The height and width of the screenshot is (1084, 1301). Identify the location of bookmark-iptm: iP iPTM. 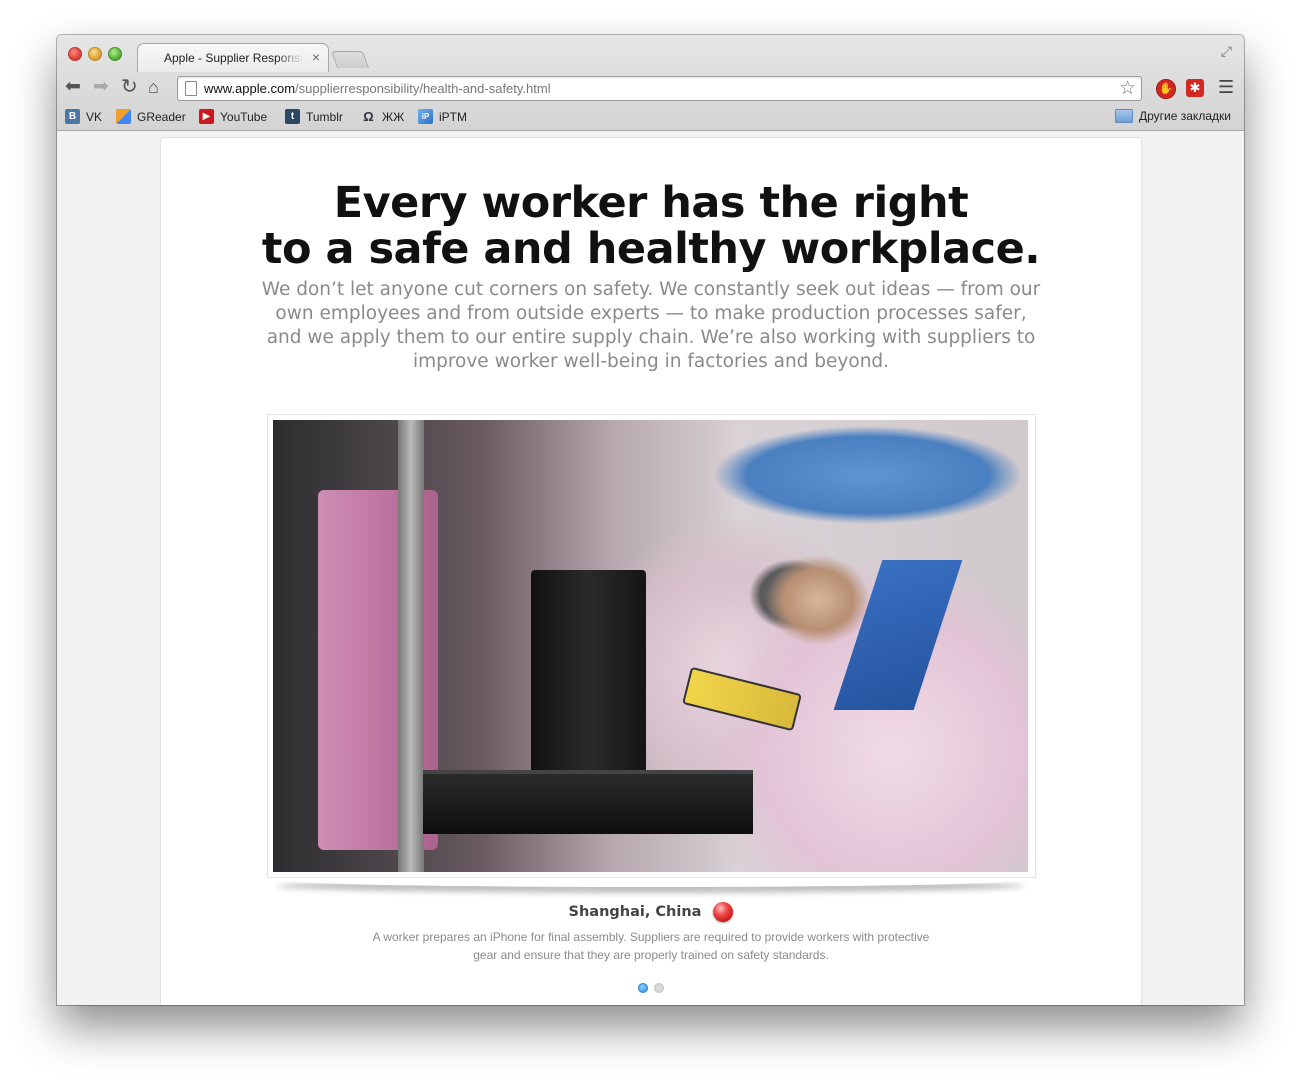
(442, 116).